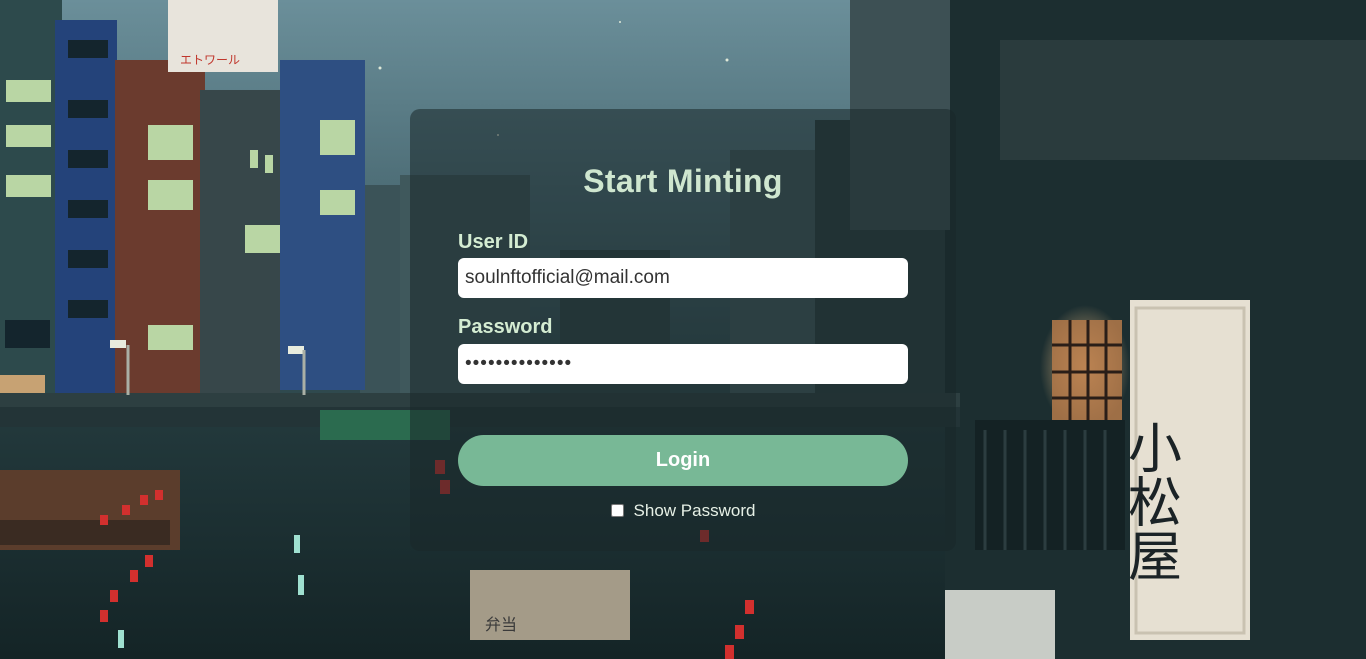 Image resolution: width=1366 pixels, height=659 pixels. Describe the element at coordinates (694, 510) in the screenshot. I see `show-password-label: Show Password` at that location.